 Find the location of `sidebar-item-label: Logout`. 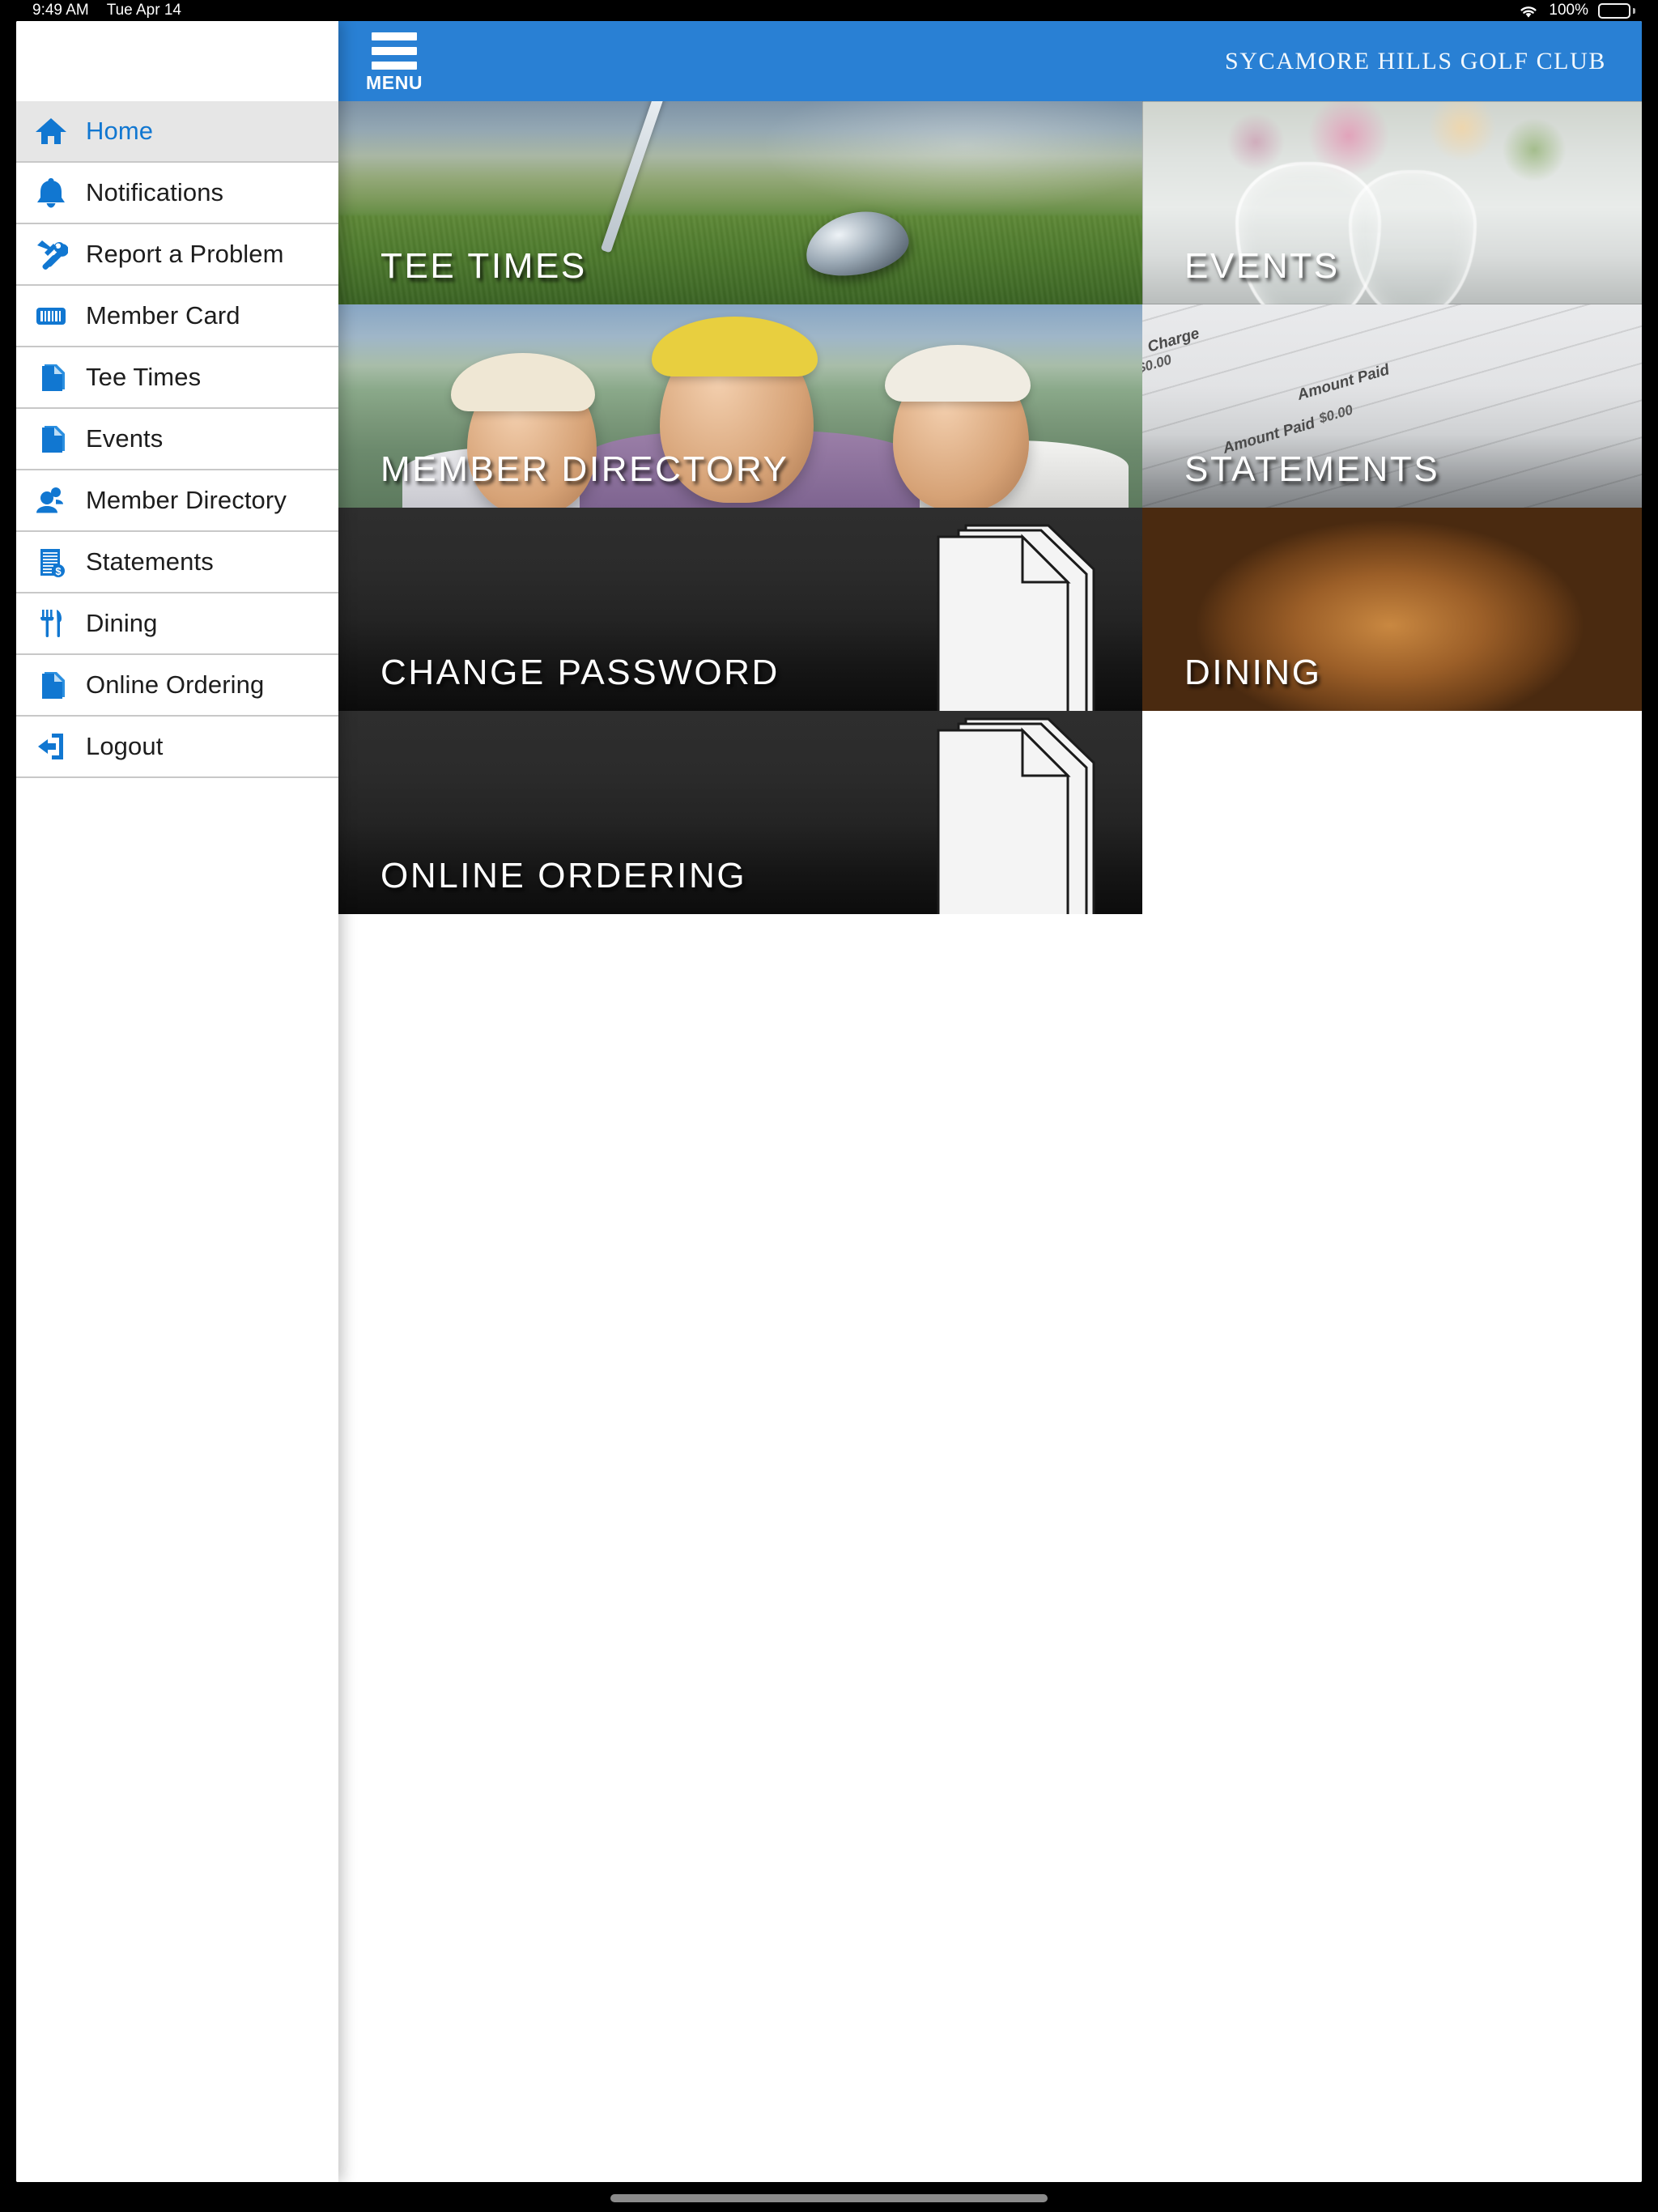

sidebar-item-label: Logout is located at coordinates (125, 746).